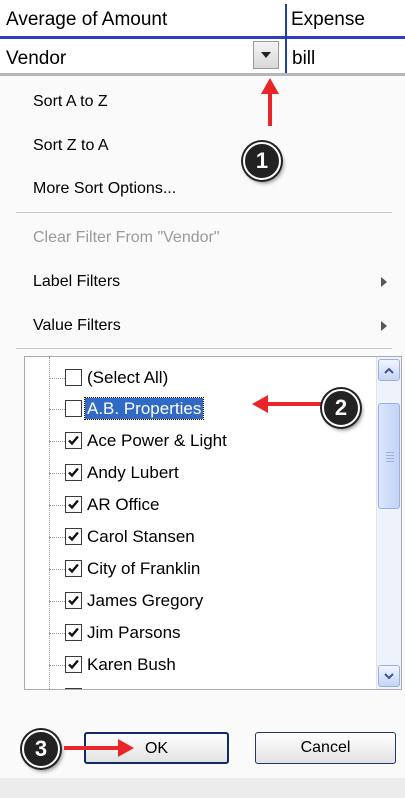  I want to click on list-item: Jim Parsons, so click(214, 633).